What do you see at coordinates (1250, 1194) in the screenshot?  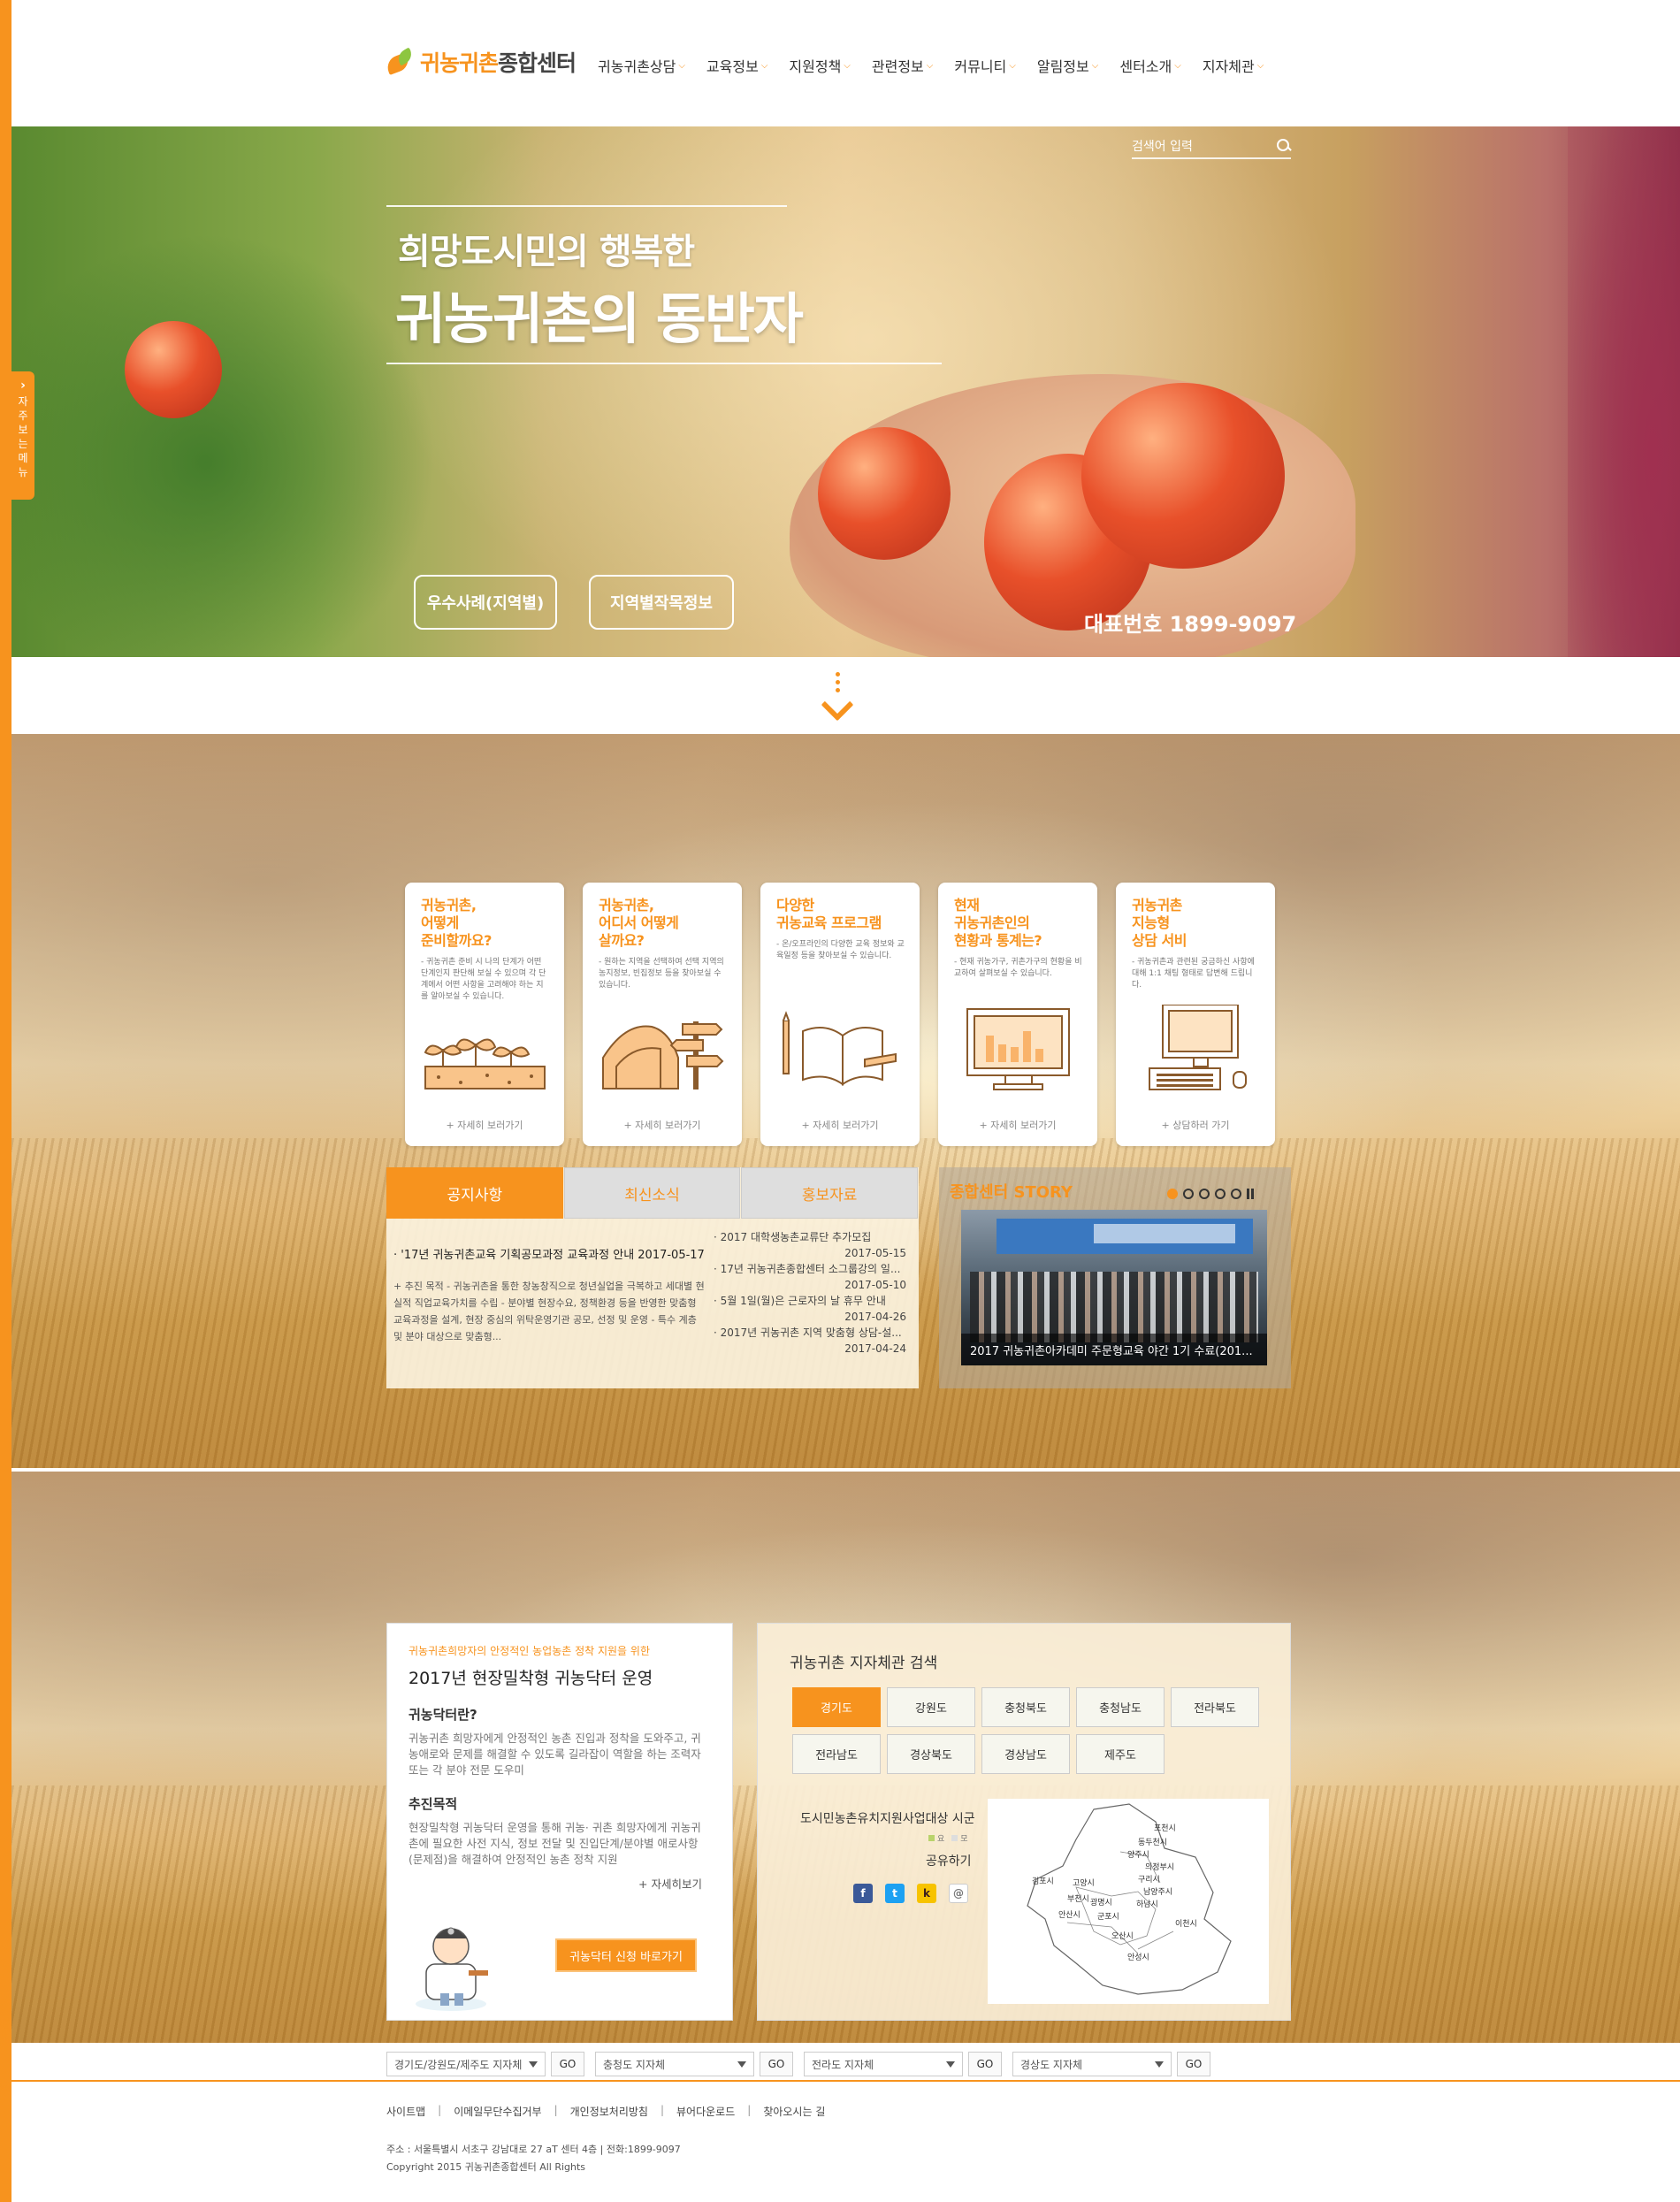 I see `pause-icon` at bounding box center [1250, 1194].